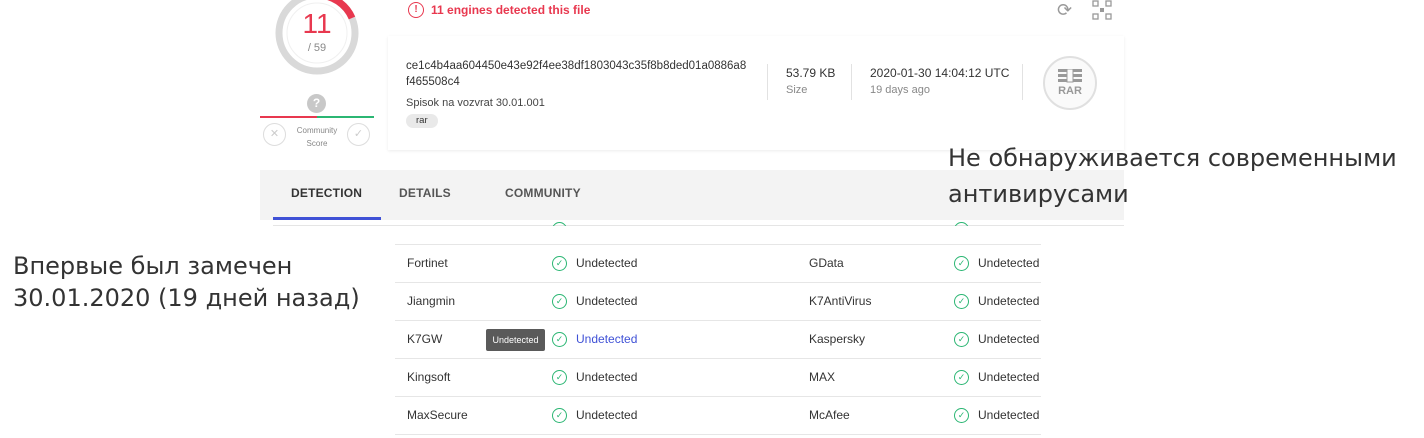 The width and height of the screenshot is (1424, 438). Describe the element at coordinates (515, 340) in the screenshot. I see `result-tooltip: Undetected` at that location.